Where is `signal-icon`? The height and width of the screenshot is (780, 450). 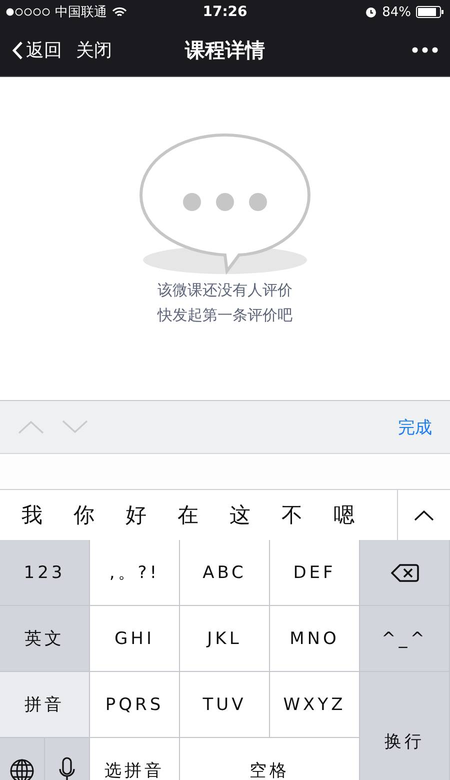 signal-icon is located at coordinates (28, 12).